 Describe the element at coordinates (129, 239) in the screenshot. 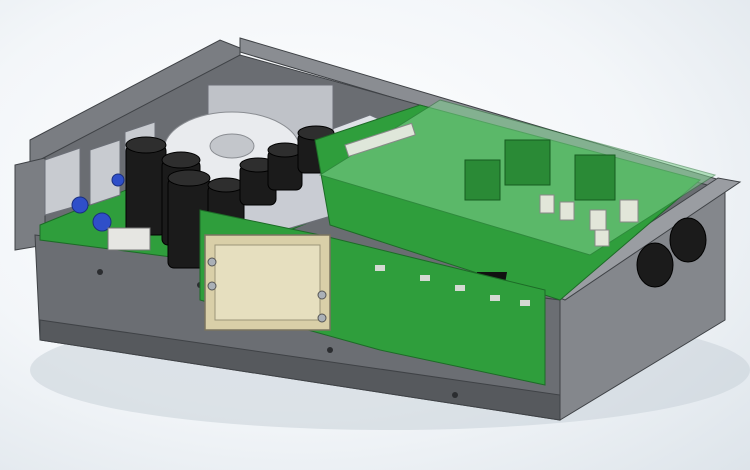

I see `power-connector` at that location.